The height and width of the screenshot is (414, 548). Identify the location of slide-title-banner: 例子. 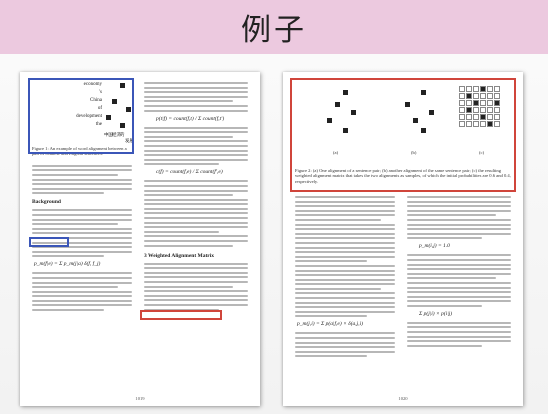
(274, 27).